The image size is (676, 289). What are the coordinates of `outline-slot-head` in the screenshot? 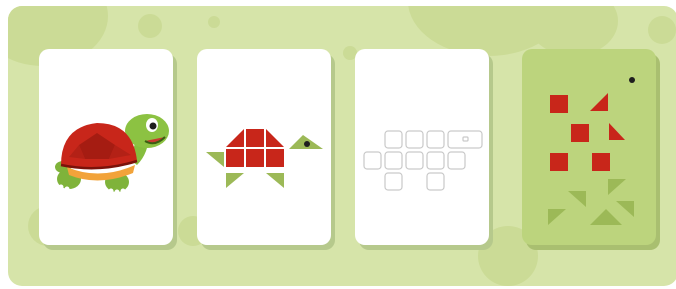 It's located at (465, 139).